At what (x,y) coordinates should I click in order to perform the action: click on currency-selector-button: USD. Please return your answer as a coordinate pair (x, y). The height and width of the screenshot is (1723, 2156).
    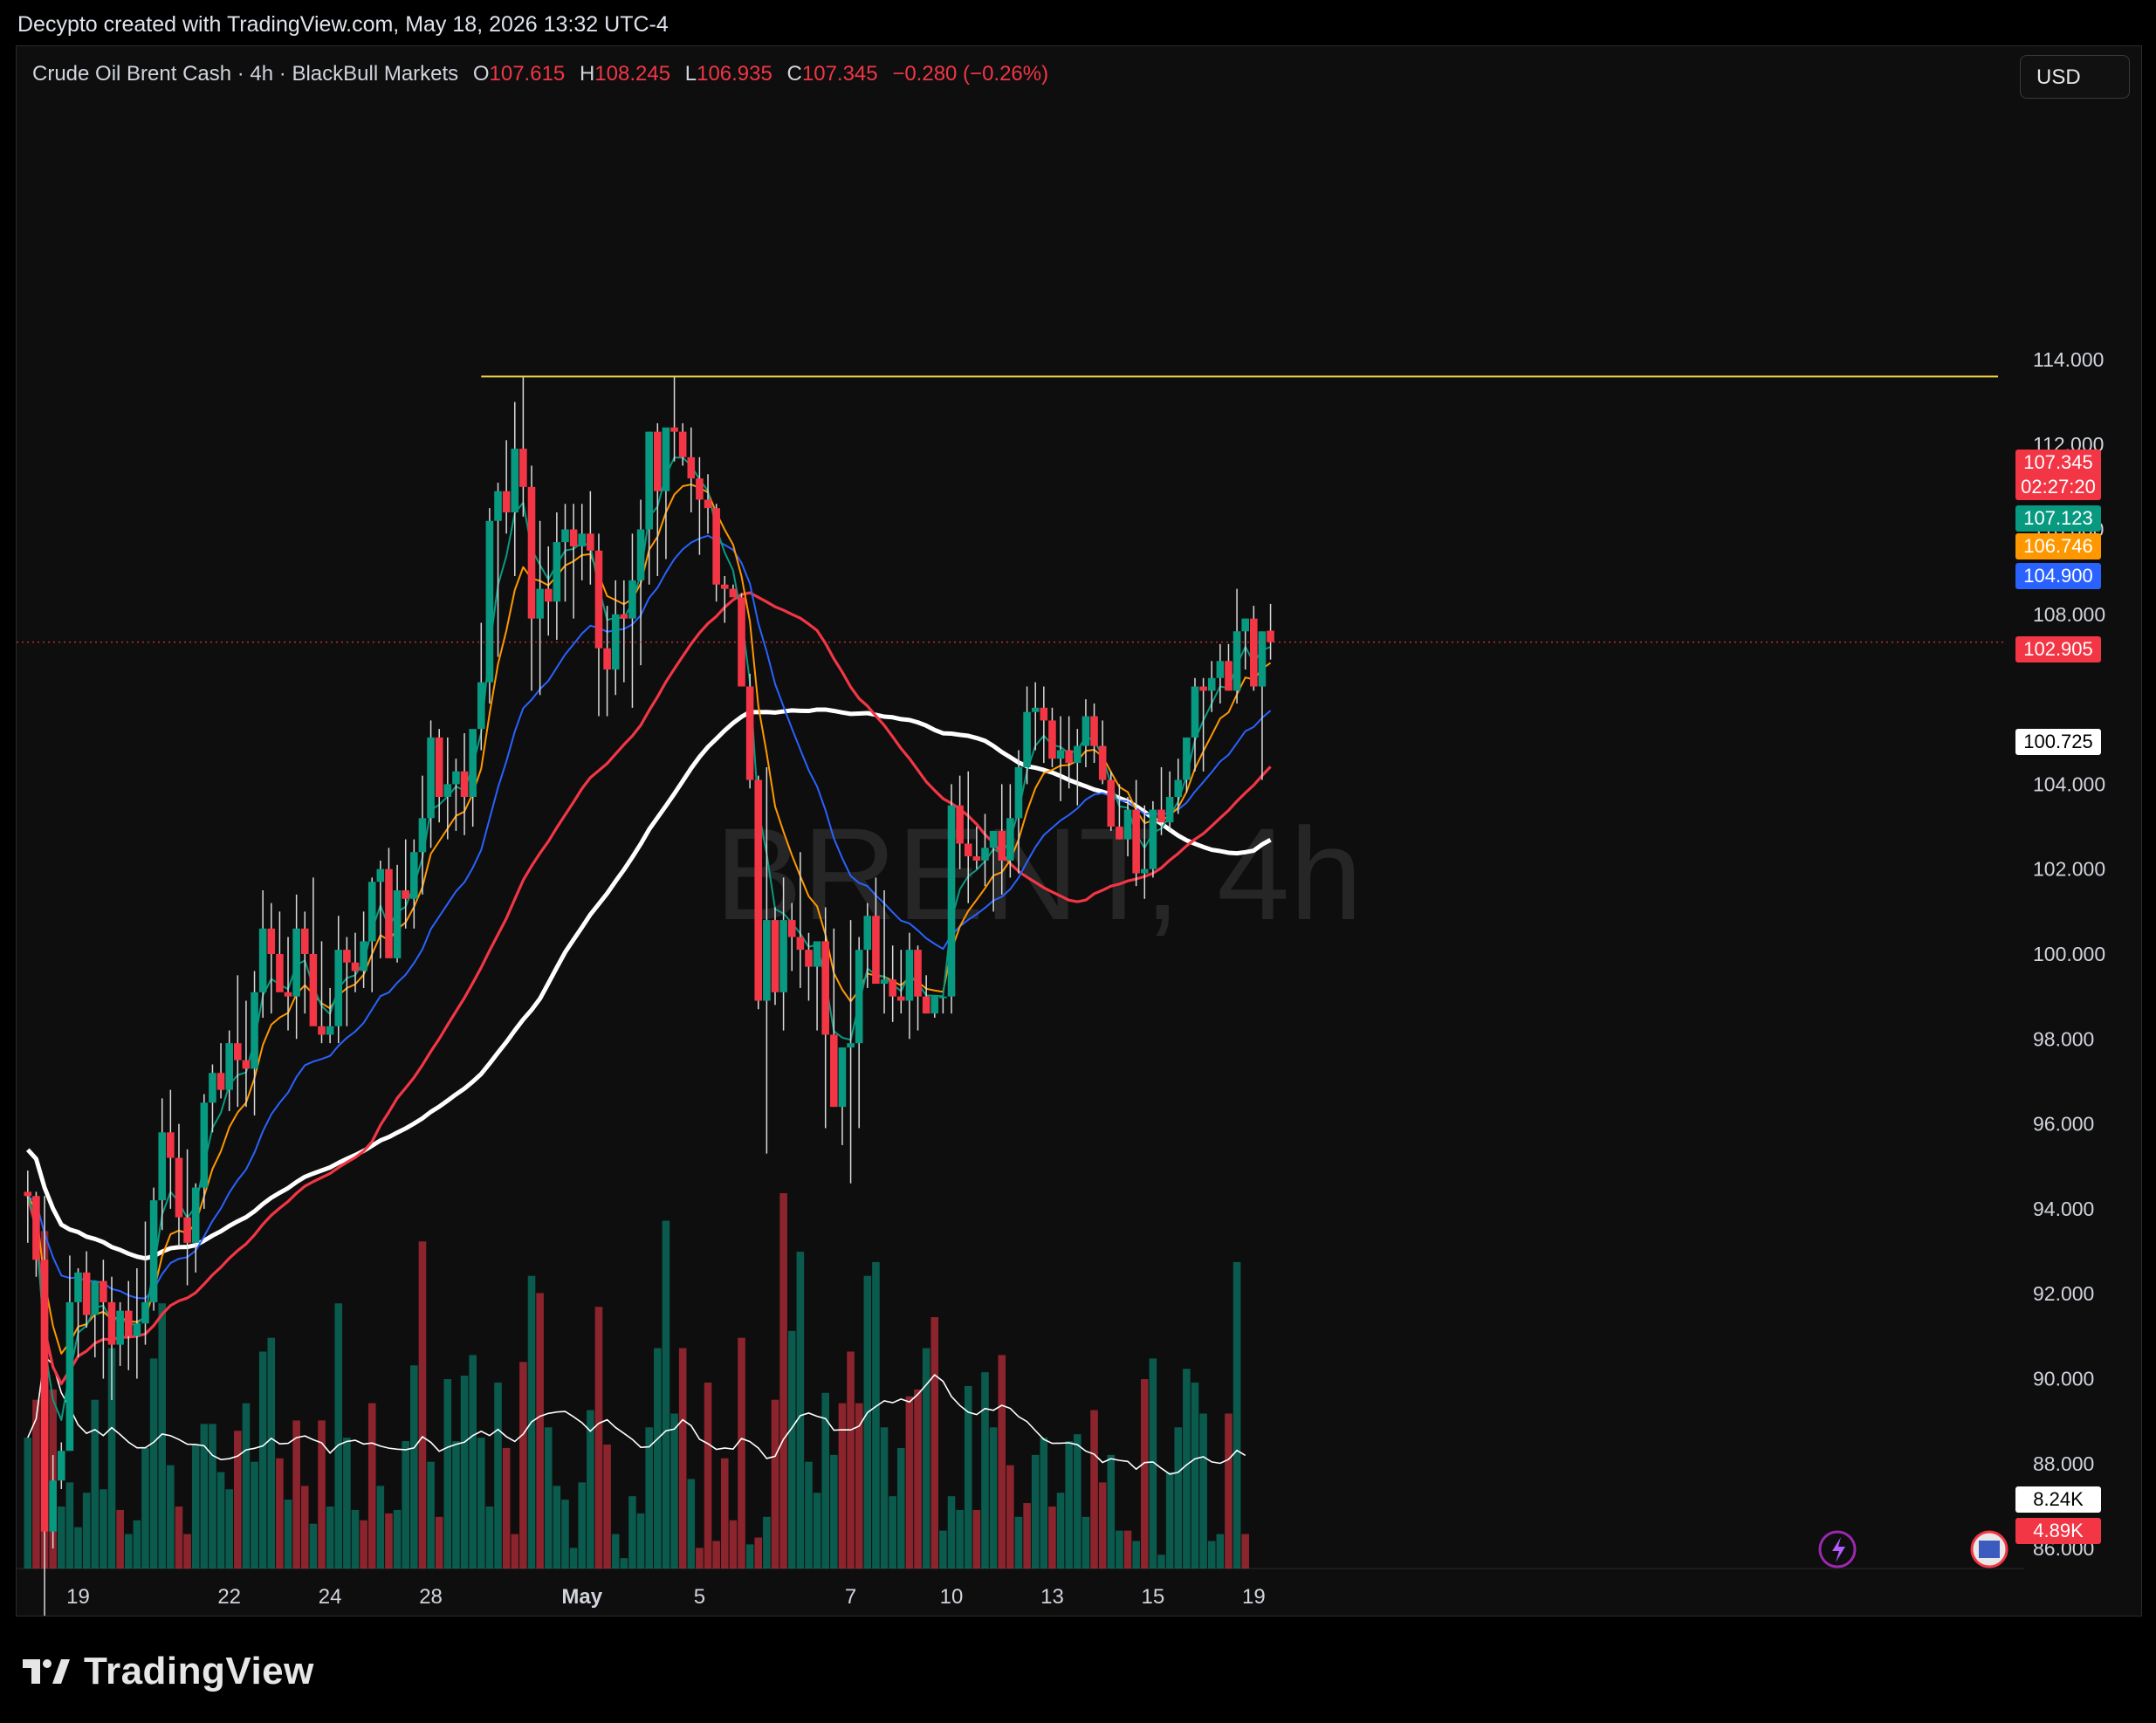
    Looking at the image, I should click on (2075, 77).